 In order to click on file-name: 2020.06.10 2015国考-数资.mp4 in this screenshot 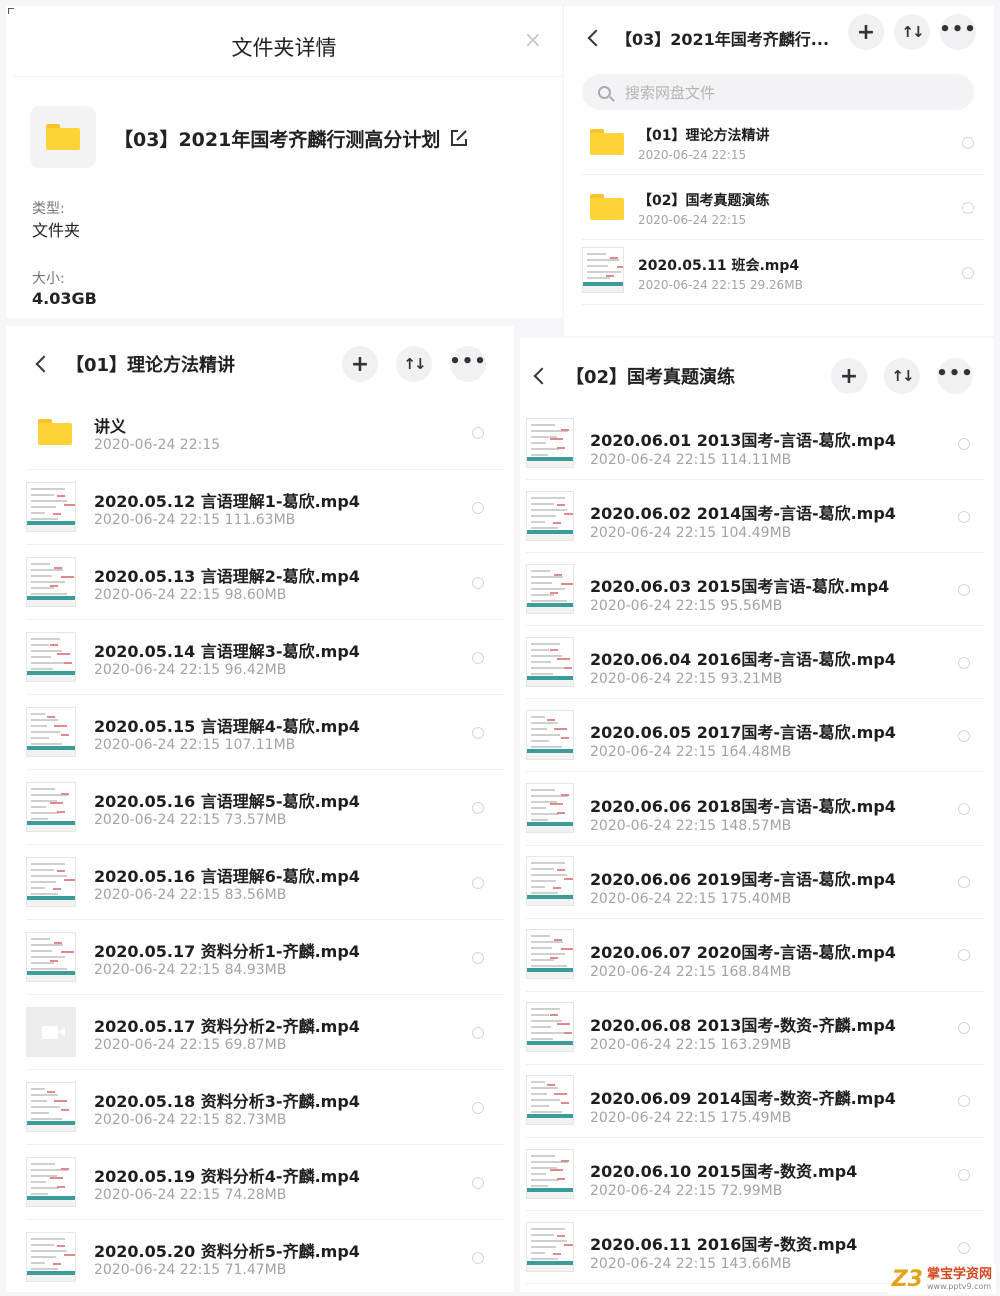, I will do `click(724, 1171)`.